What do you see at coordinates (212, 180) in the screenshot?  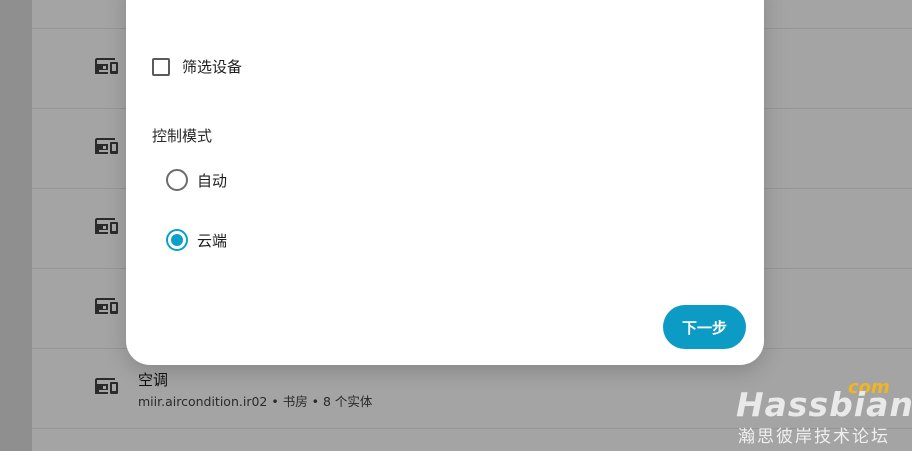 I see `auto-radio-label: 自动` at bounding box center [212, 180].